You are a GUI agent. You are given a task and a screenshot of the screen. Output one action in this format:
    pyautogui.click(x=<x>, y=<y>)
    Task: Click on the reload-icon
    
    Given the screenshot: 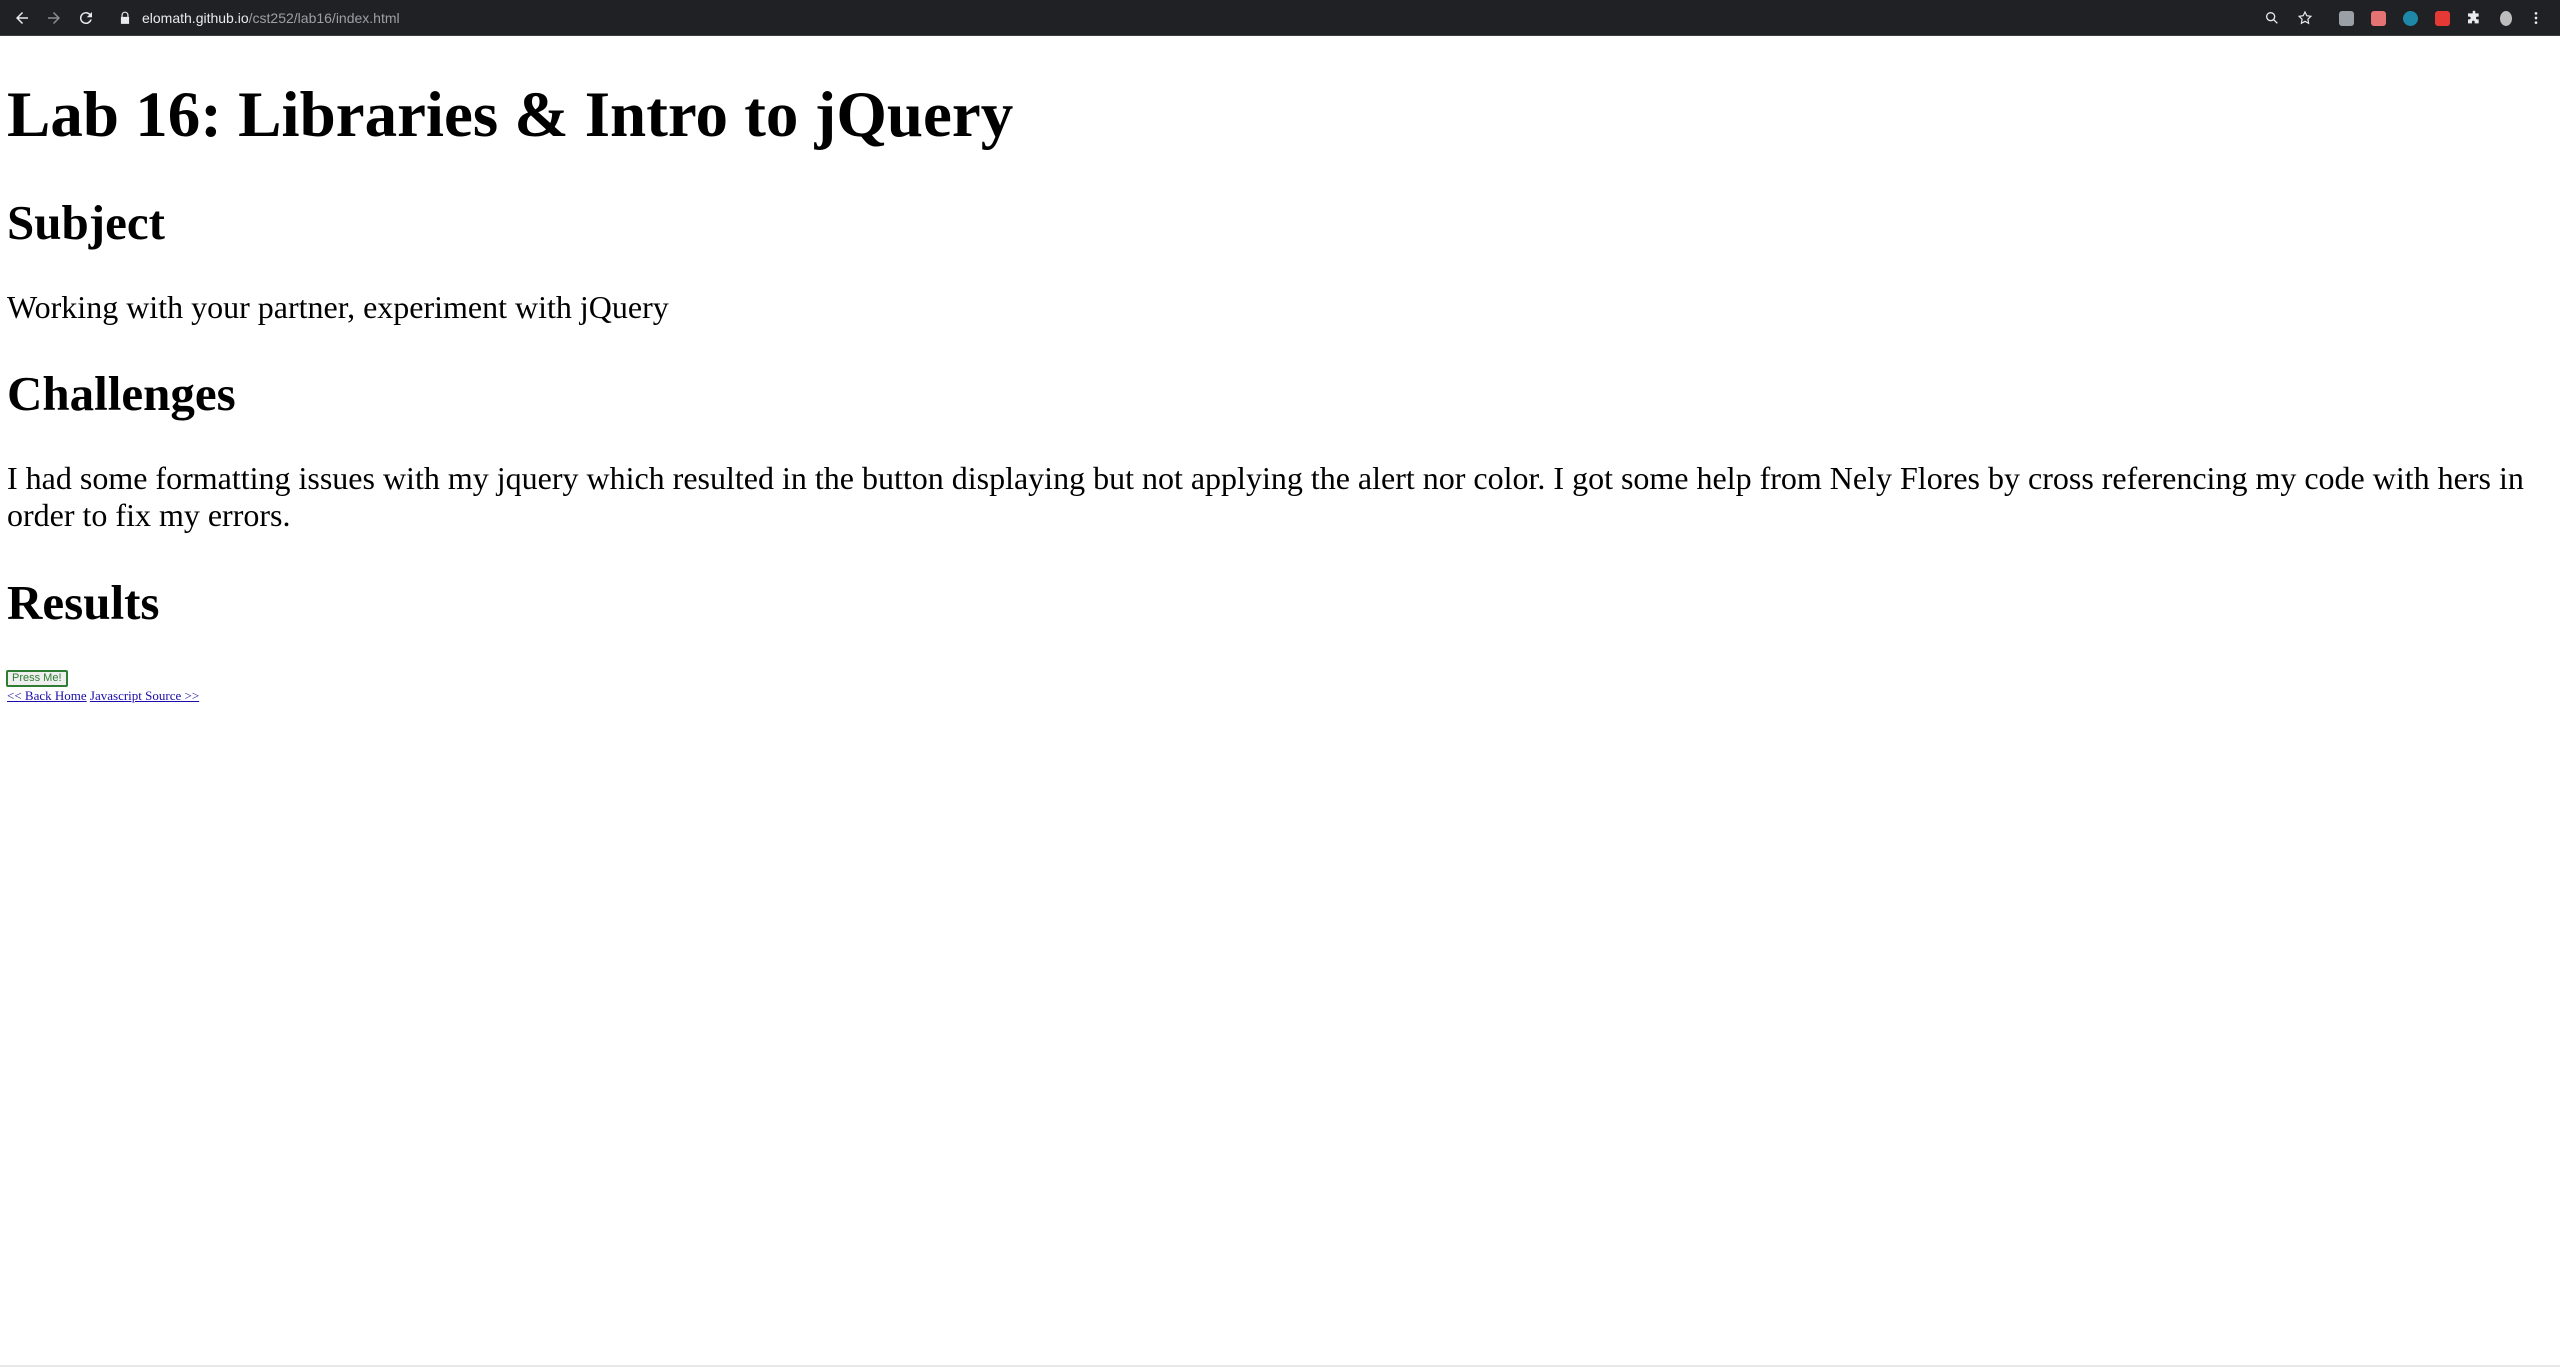 What is the action you would take?
    pyautogui.click(x=86, y=18)
    